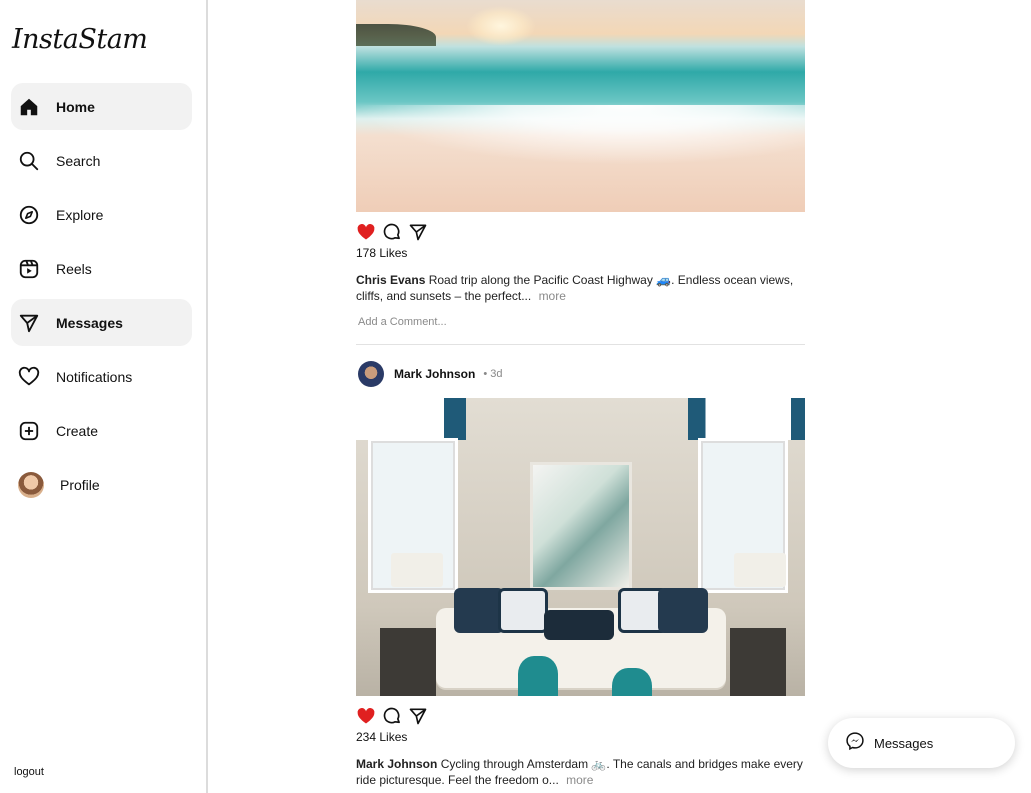 The width and height of the screenshot is (1031, 793). What do you see at coordinates (382, 737) in the screenshot?
I see `likes-count: 234 Likes` at bounding box center [382, 737].